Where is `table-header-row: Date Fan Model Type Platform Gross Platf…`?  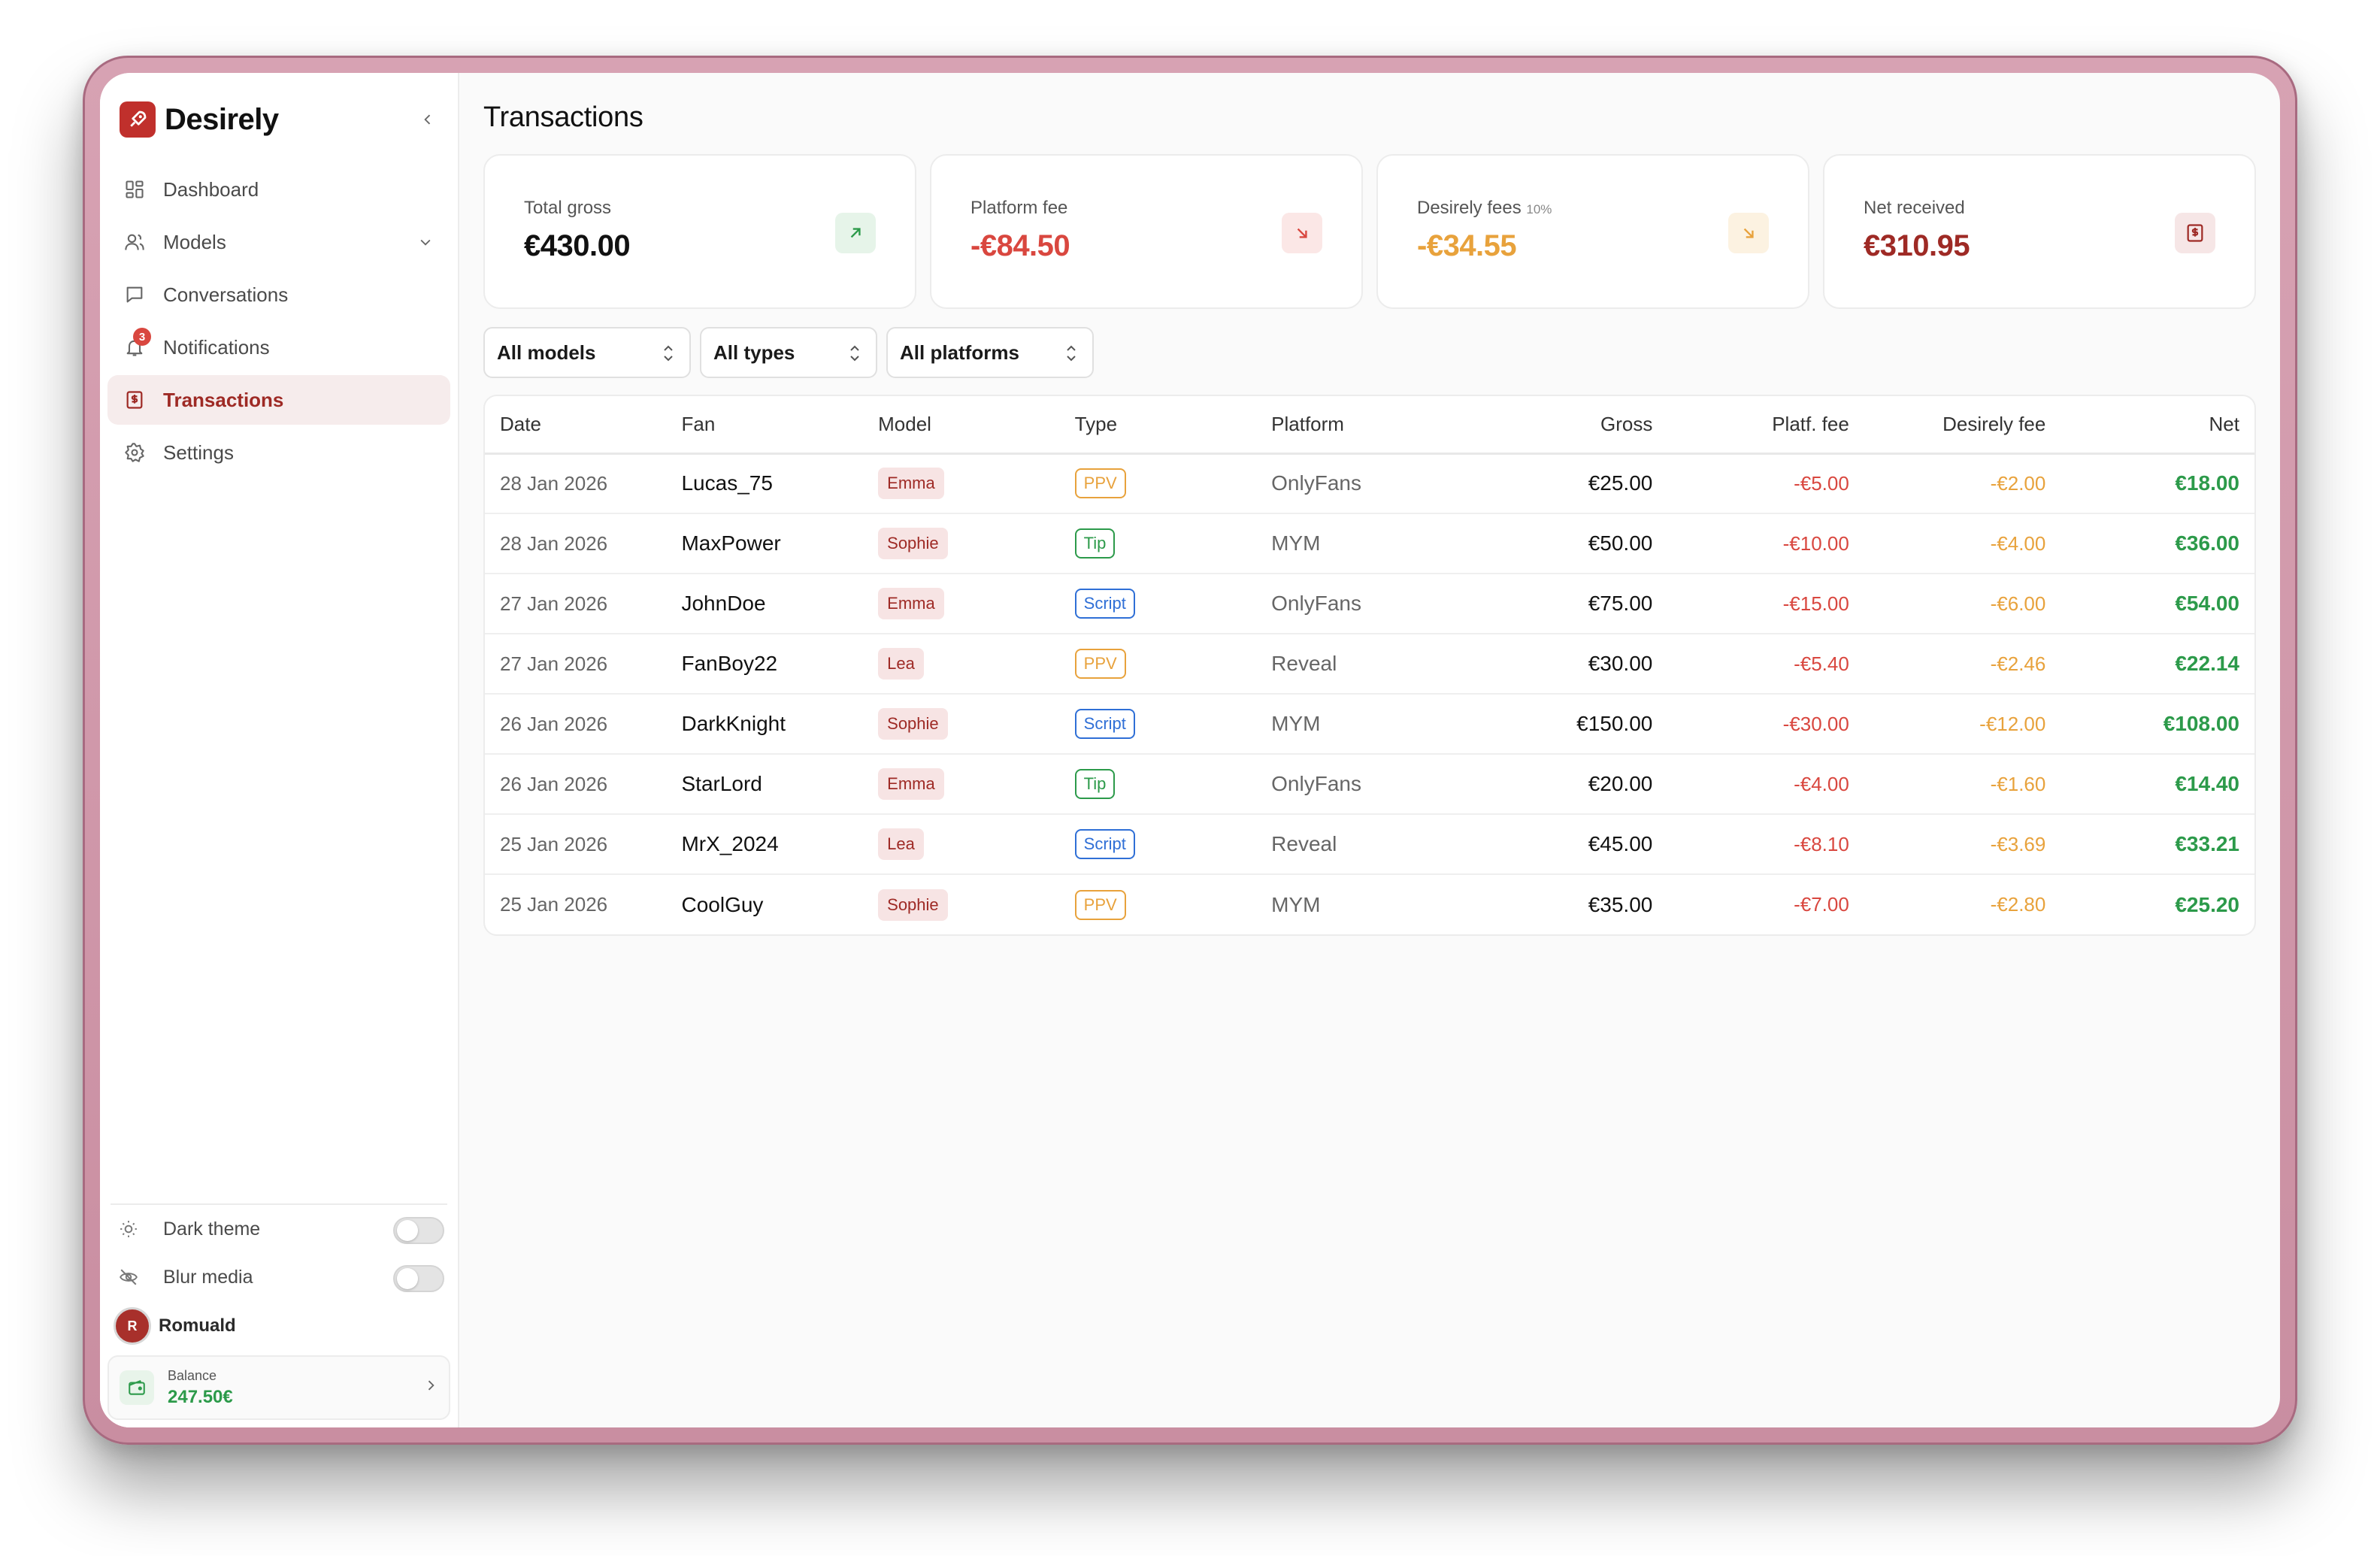 table-header-row: Date Fan Model Type Platform Gross Platf… is located at coordinates (1369, 426).